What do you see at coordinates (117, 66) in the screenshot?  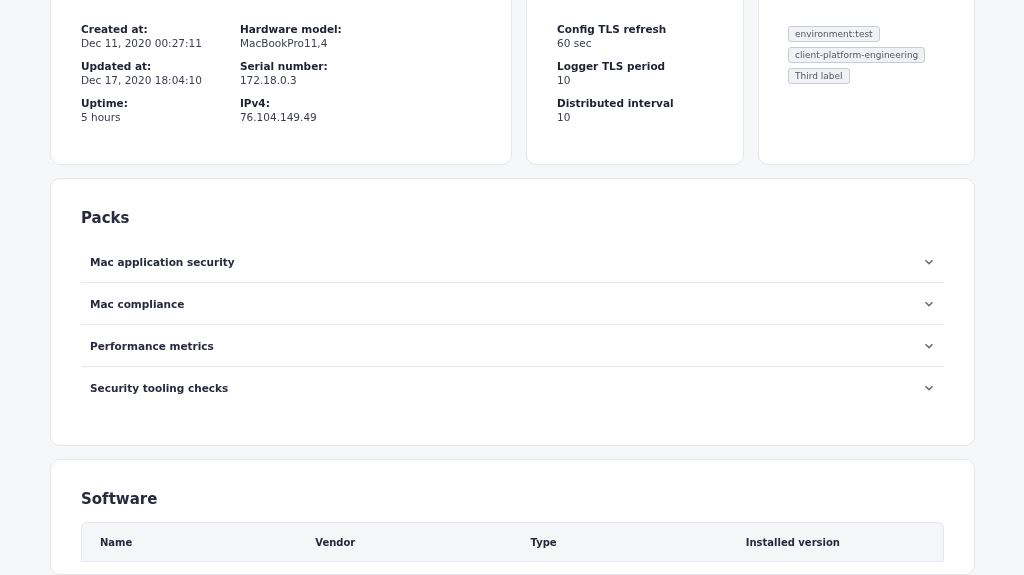 I see `field-label: Updated at:` at bounding box center [117, 66].